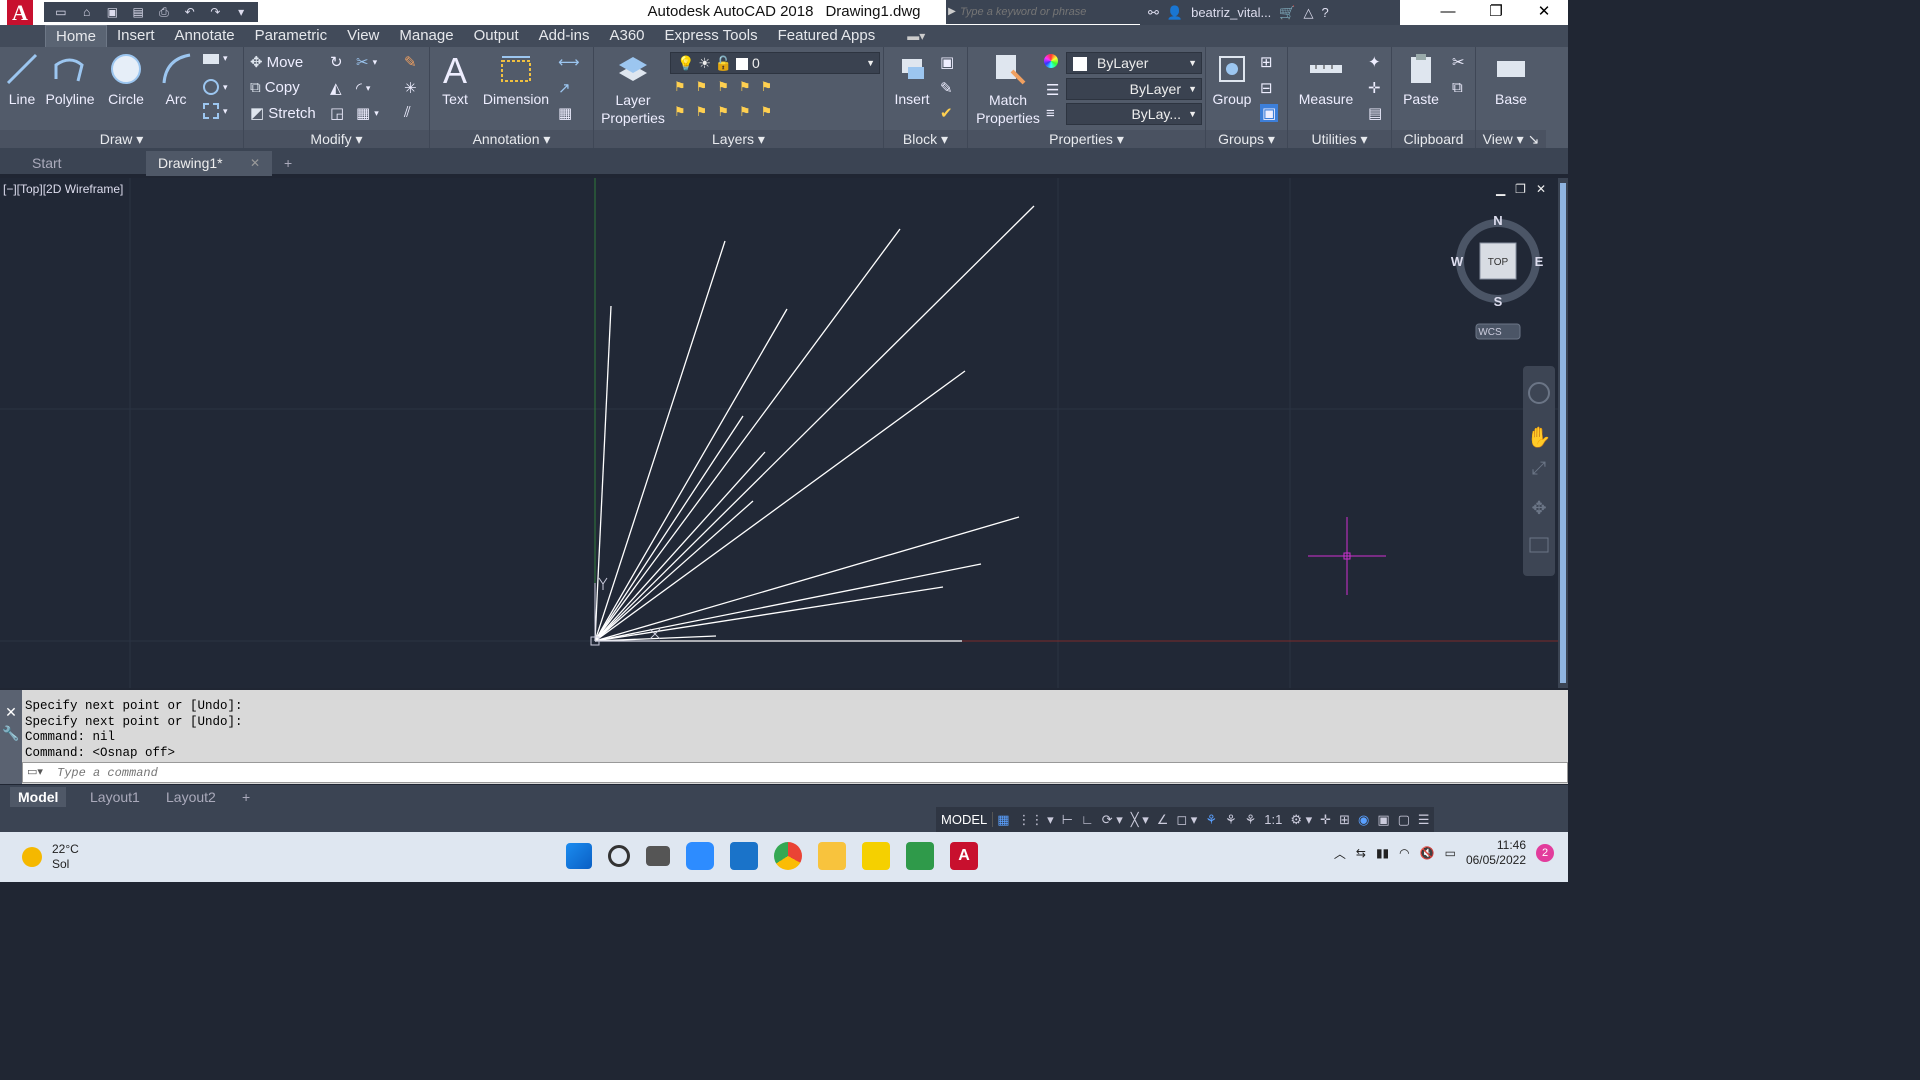  What do you see at coordinates (1339, 139) in the screenshot?
I see `utilities-panel-title: Utilities ▾` at bounding box center [1339, 139].